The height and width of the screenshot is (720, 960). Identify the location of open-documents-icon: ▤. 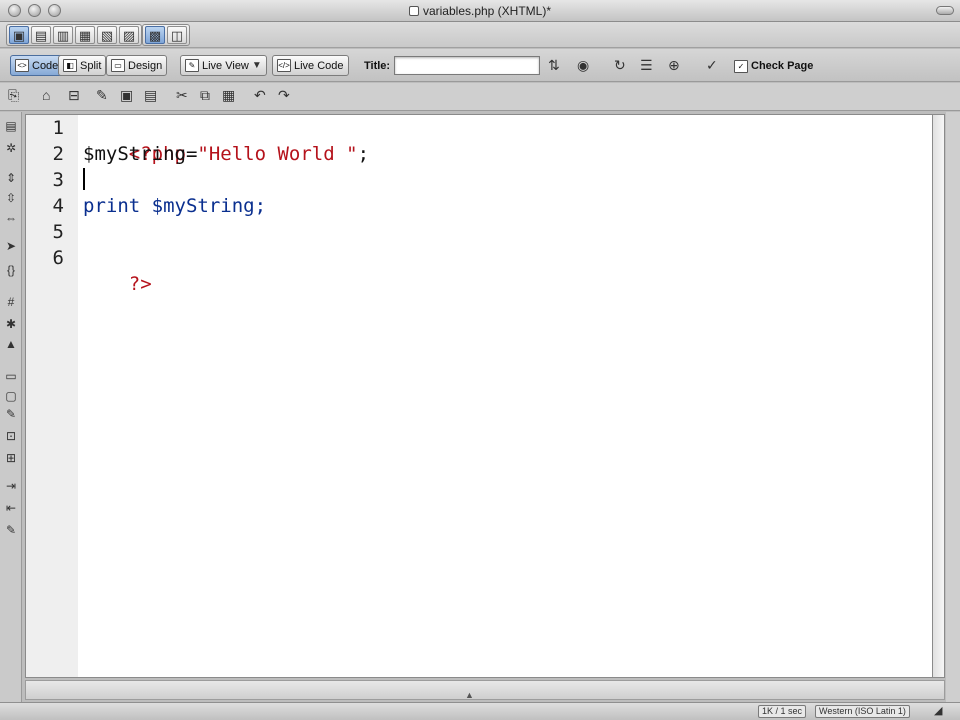
(11, 126).